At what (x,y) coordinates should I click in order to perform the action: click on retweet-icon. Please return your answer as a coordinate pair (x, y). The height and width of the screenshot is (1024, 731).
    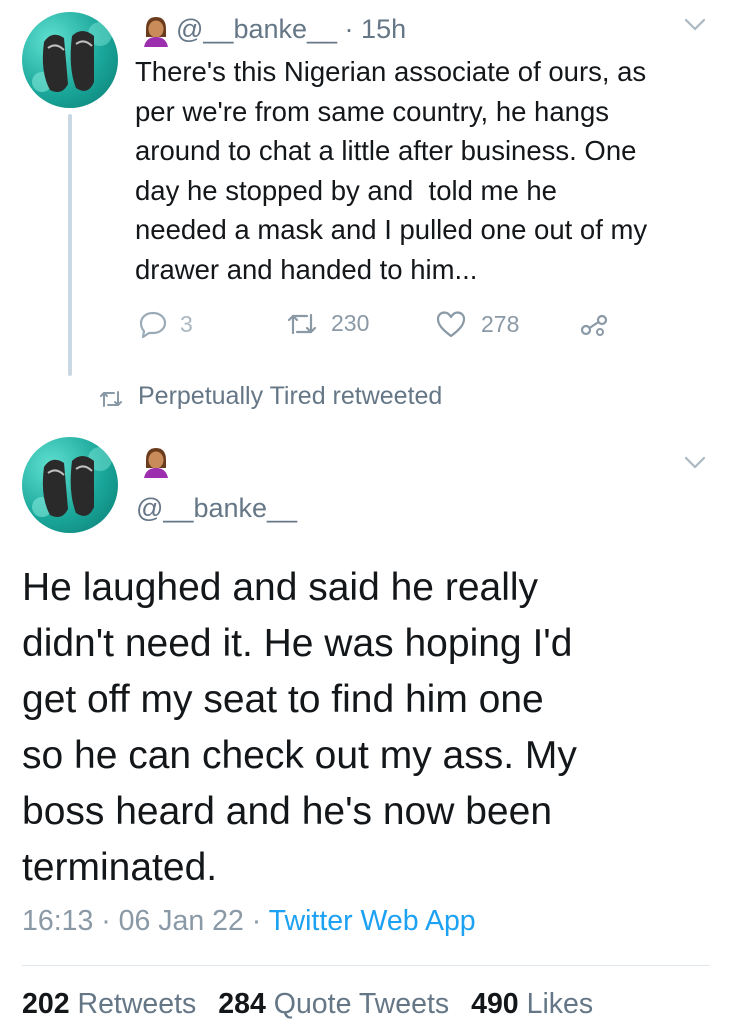
    Looking at the image, I should click on (302, 323).